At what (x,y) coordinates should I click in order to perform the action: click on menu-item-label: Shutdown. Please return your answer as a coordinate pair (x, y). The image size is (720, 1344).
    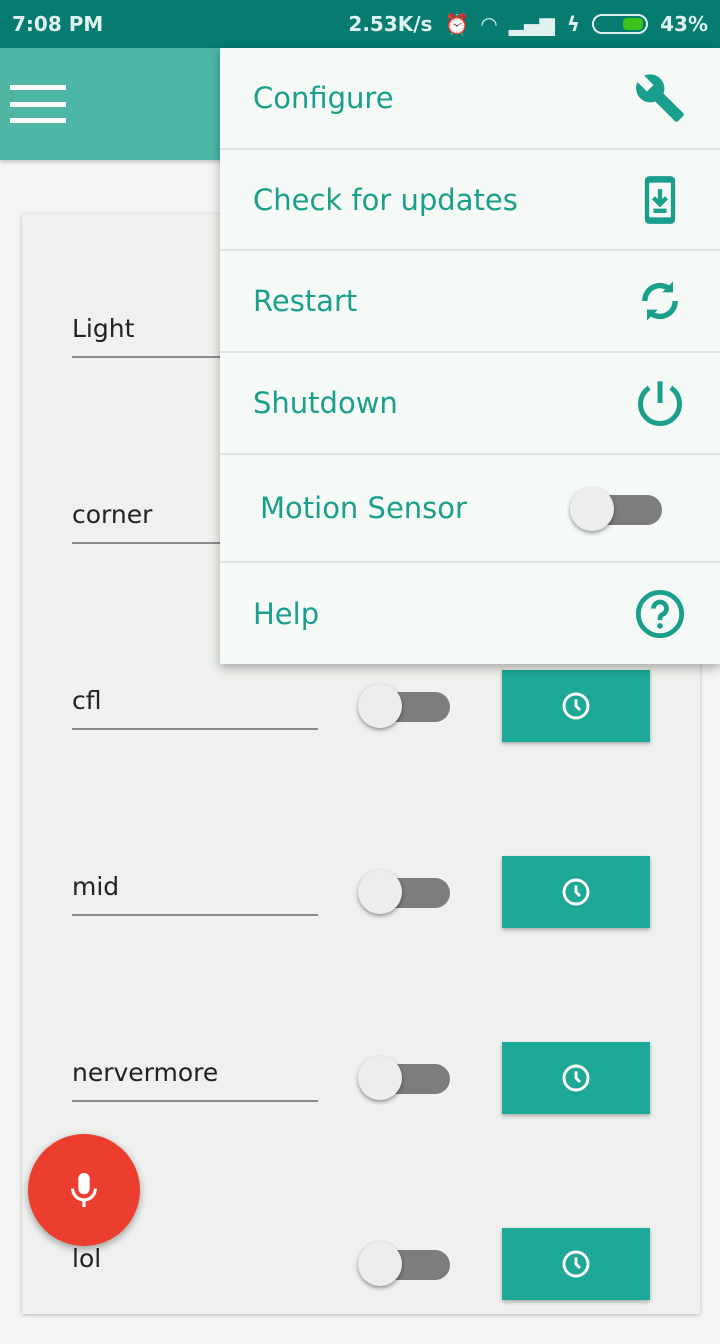
    Looking at the image, I should click on (325, 403).